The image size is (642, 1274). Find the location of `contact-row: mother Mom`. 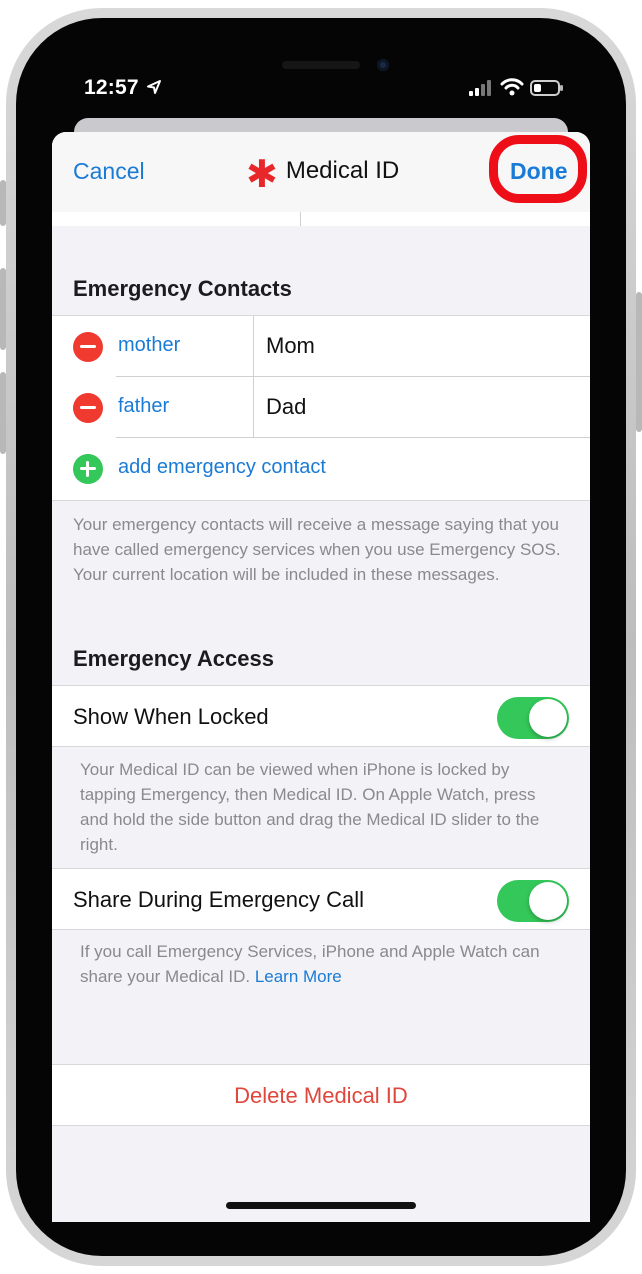

contact-row: mother Mom is located at coordinates (321, 346).